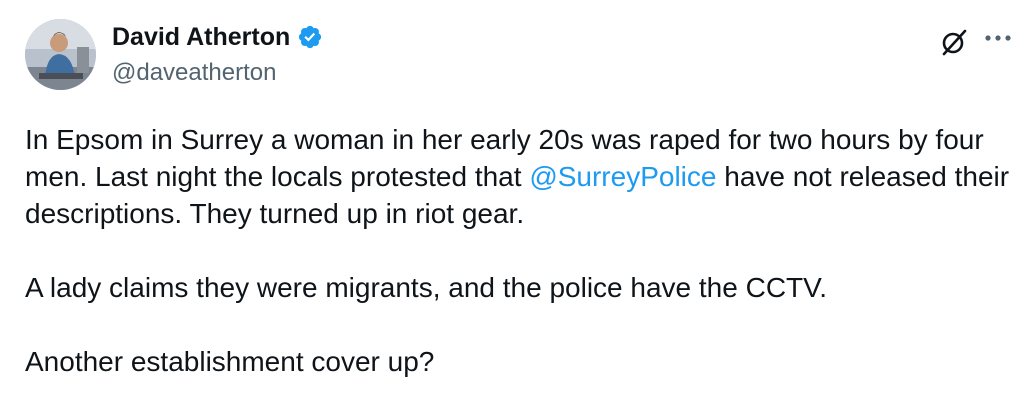 The width and height of the screenshot is (1024, 418). I want to click on author-handle: @daveatherton, so click(194, 73).